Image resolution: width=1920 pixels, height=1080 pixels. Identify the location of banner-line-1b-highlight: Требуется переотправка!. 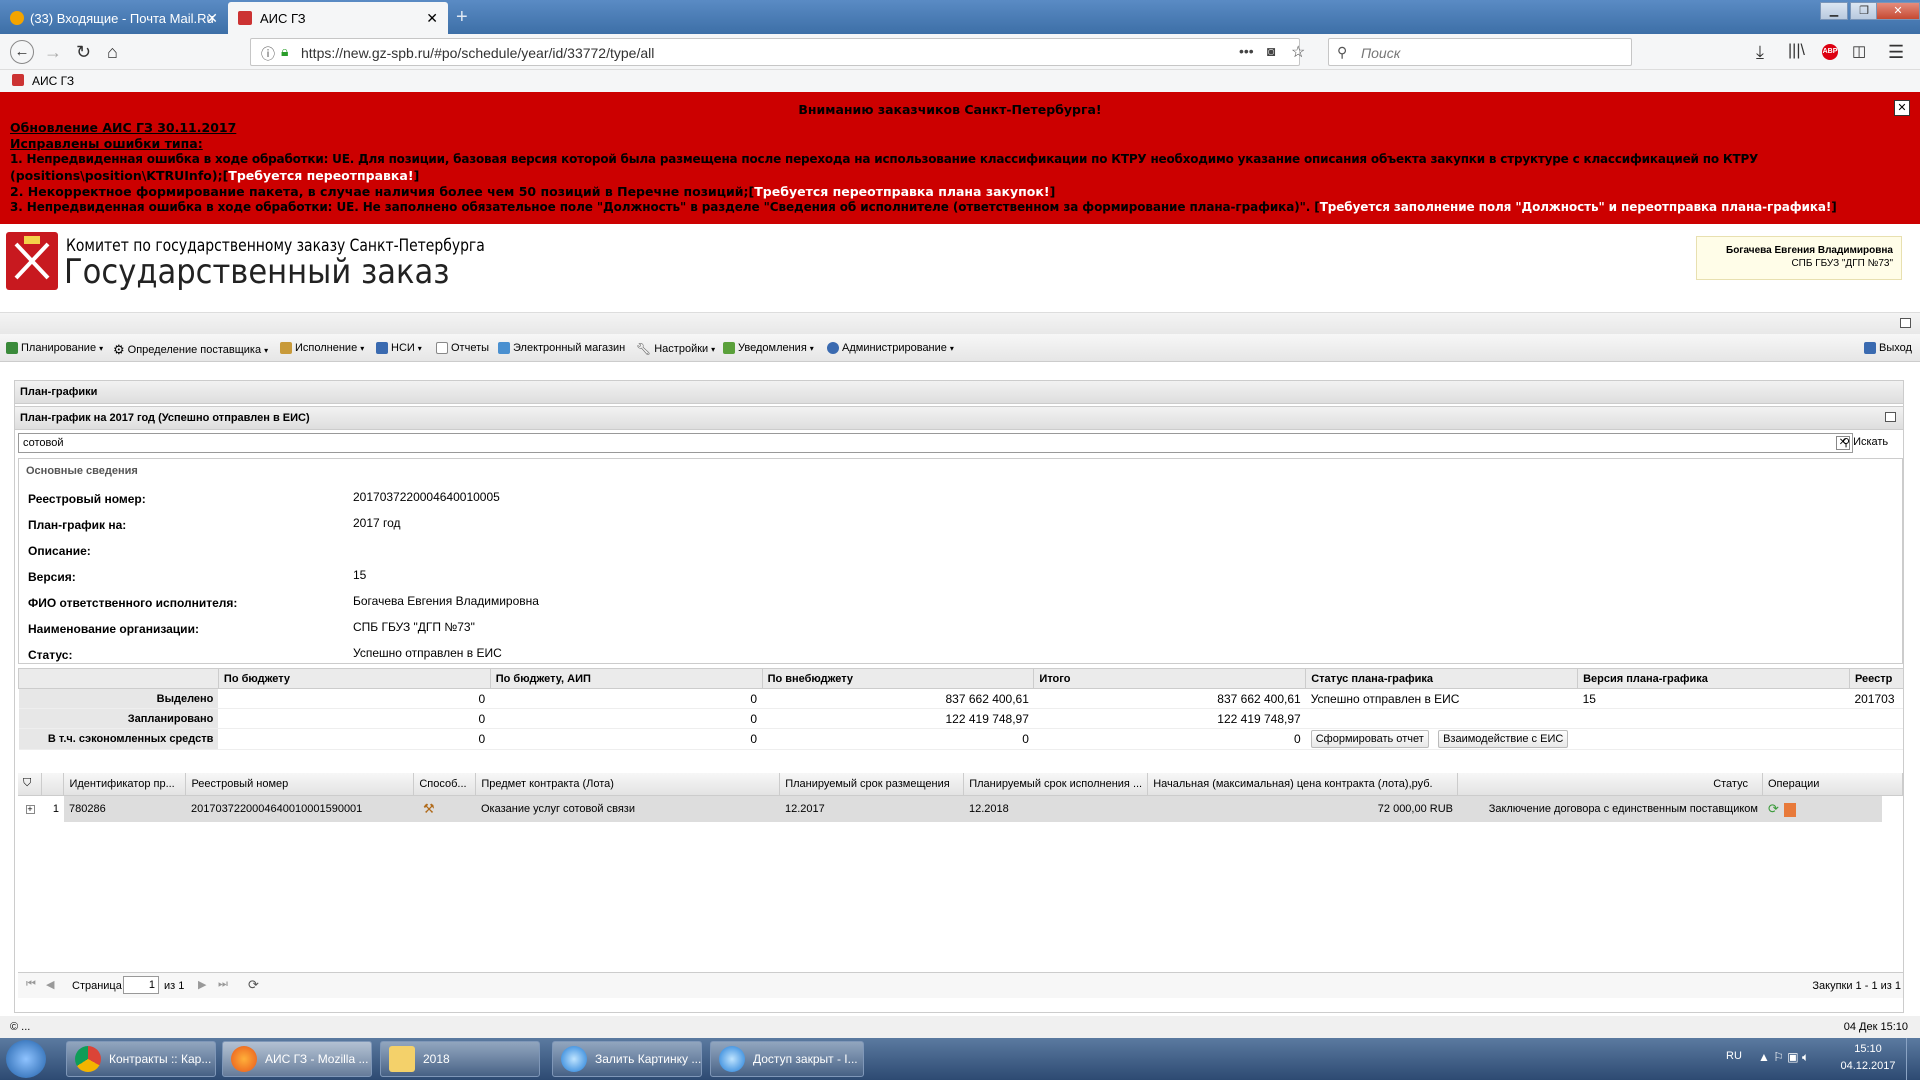
(321, 175).